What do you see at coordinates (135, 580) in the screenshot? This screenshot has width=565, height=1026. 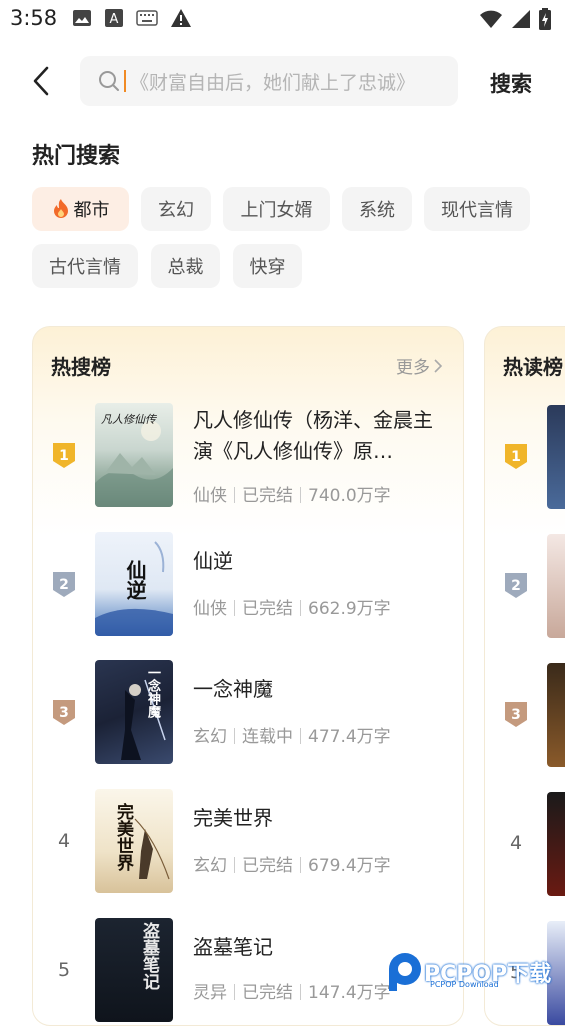 I see `cover-title: 仙逆` at bounding box center [135, 580].